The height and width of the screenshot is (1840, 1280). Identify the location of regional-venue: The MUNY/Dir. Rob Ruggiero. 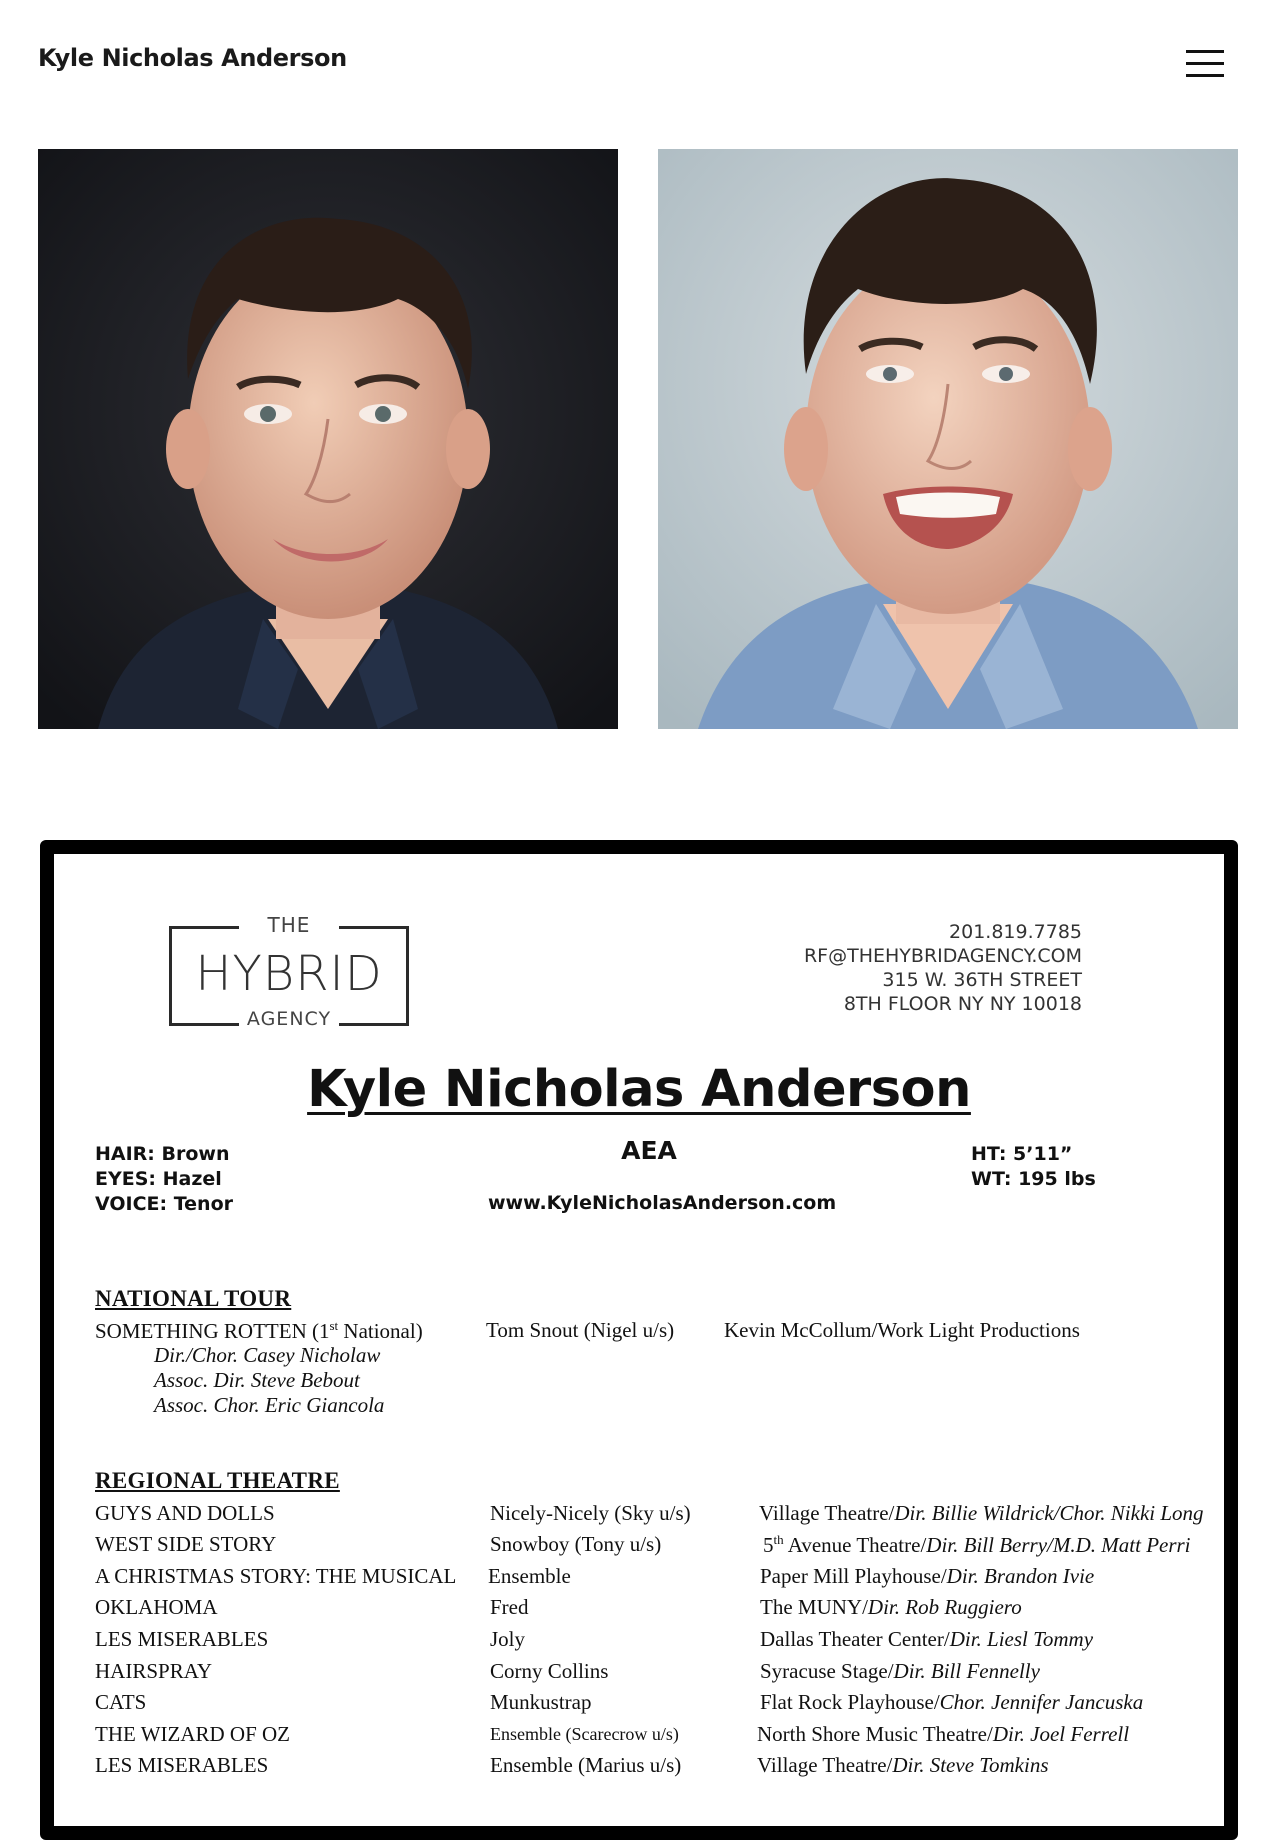
(891, 1607).